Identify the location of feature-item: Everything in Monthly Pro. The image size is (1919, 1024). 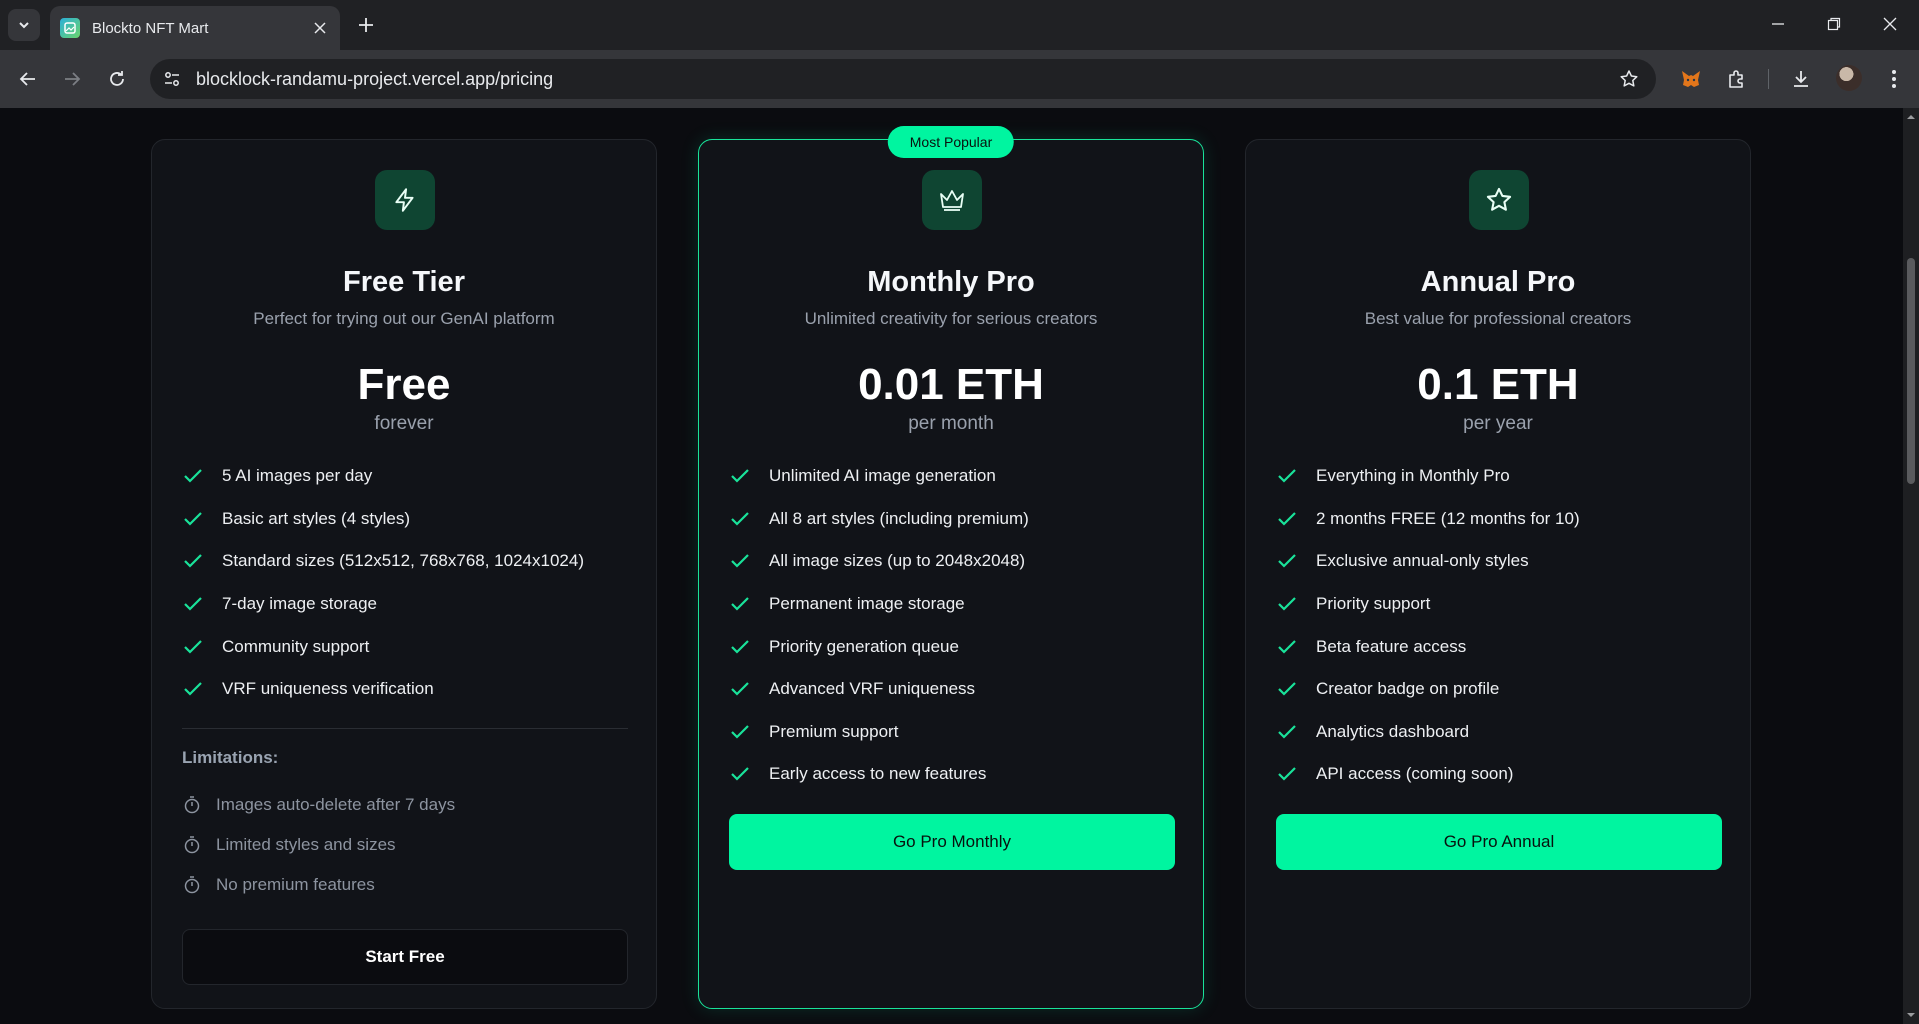
(1501, 476).